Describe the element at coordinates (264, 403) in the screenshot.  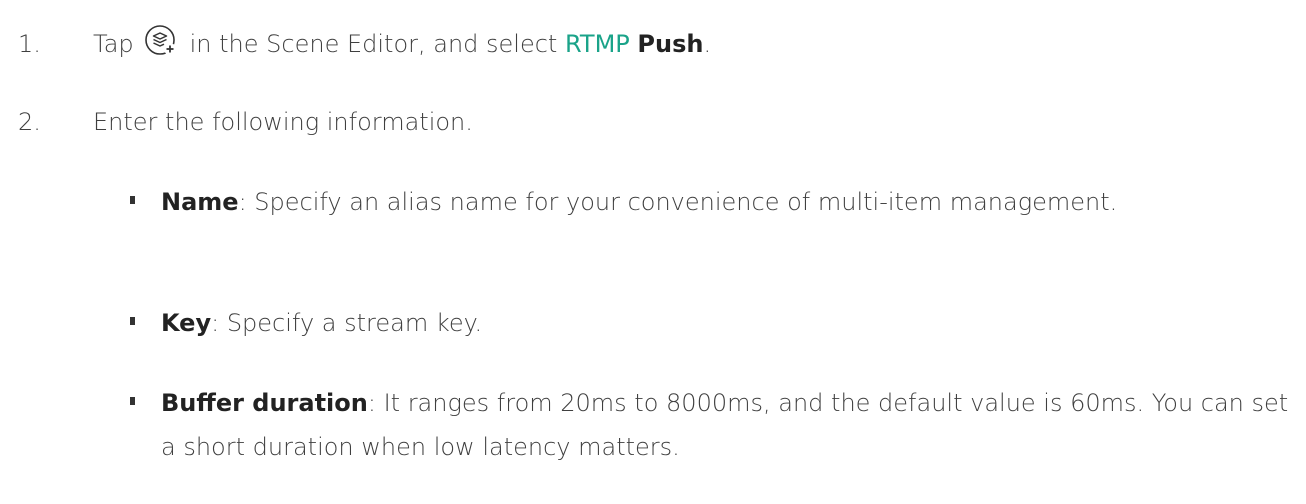
I see `bullet-term: Buffer duration` at that location.